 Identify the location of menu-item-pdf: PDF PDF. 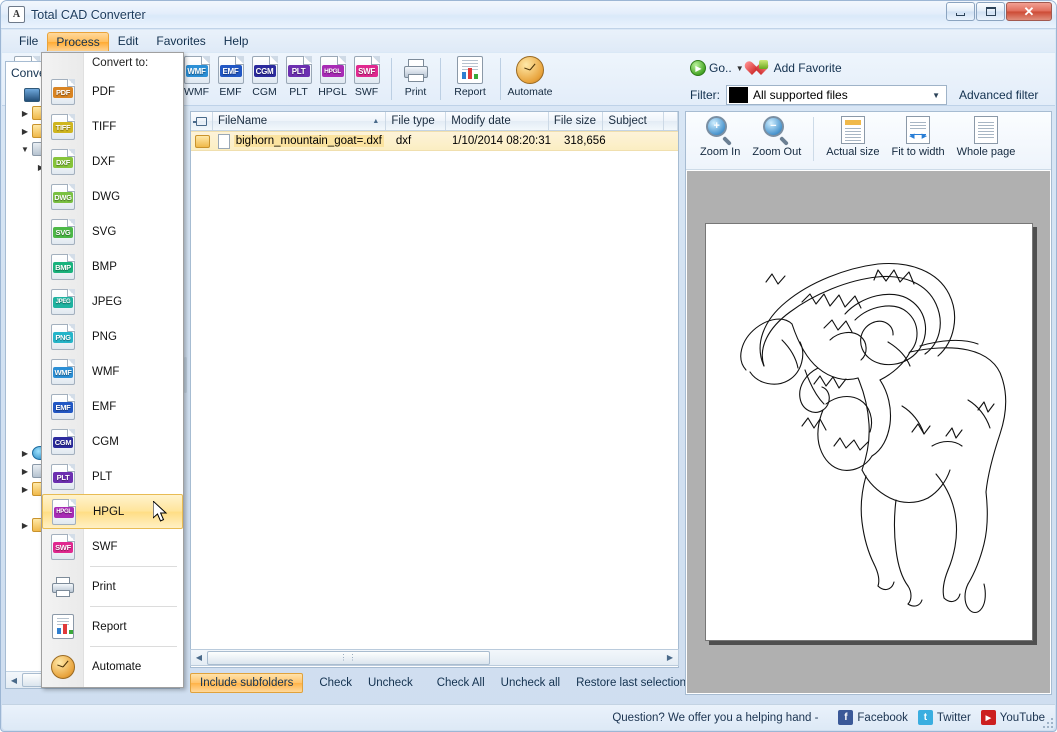
(112, 91).